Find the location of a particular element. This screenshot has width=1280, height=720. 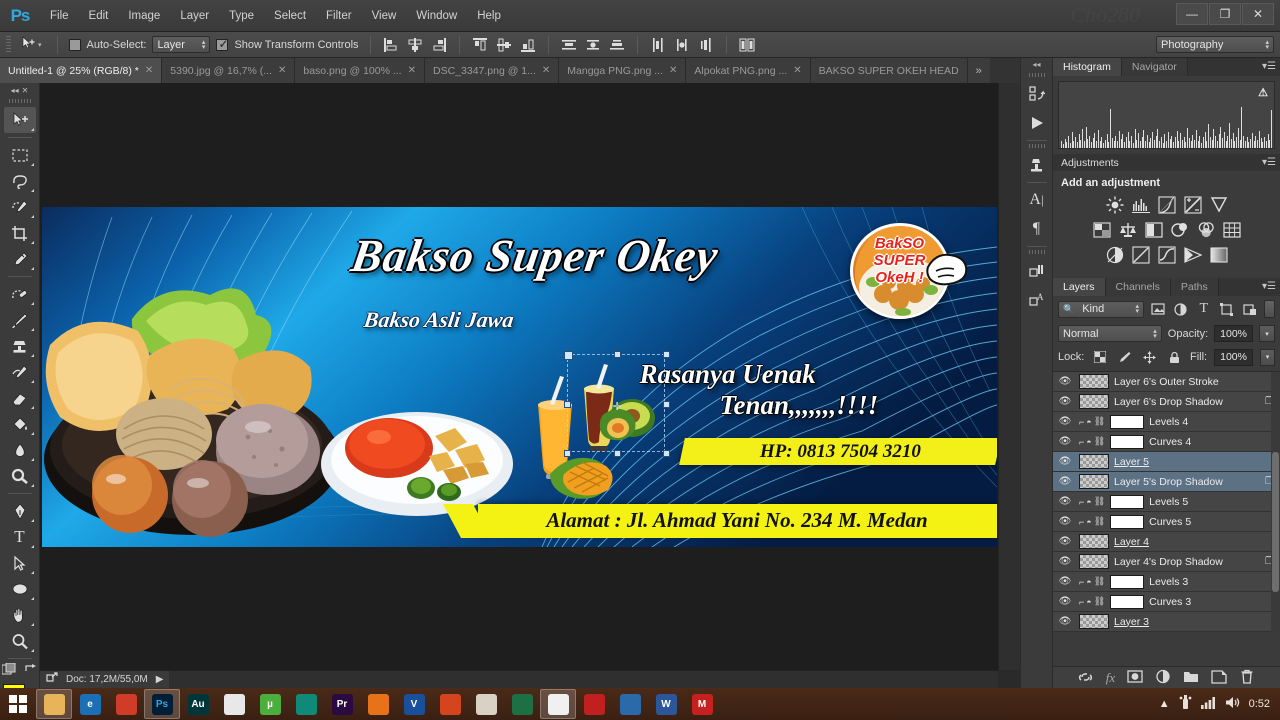

link-layers-icon is located at coordinates (1086, 677).